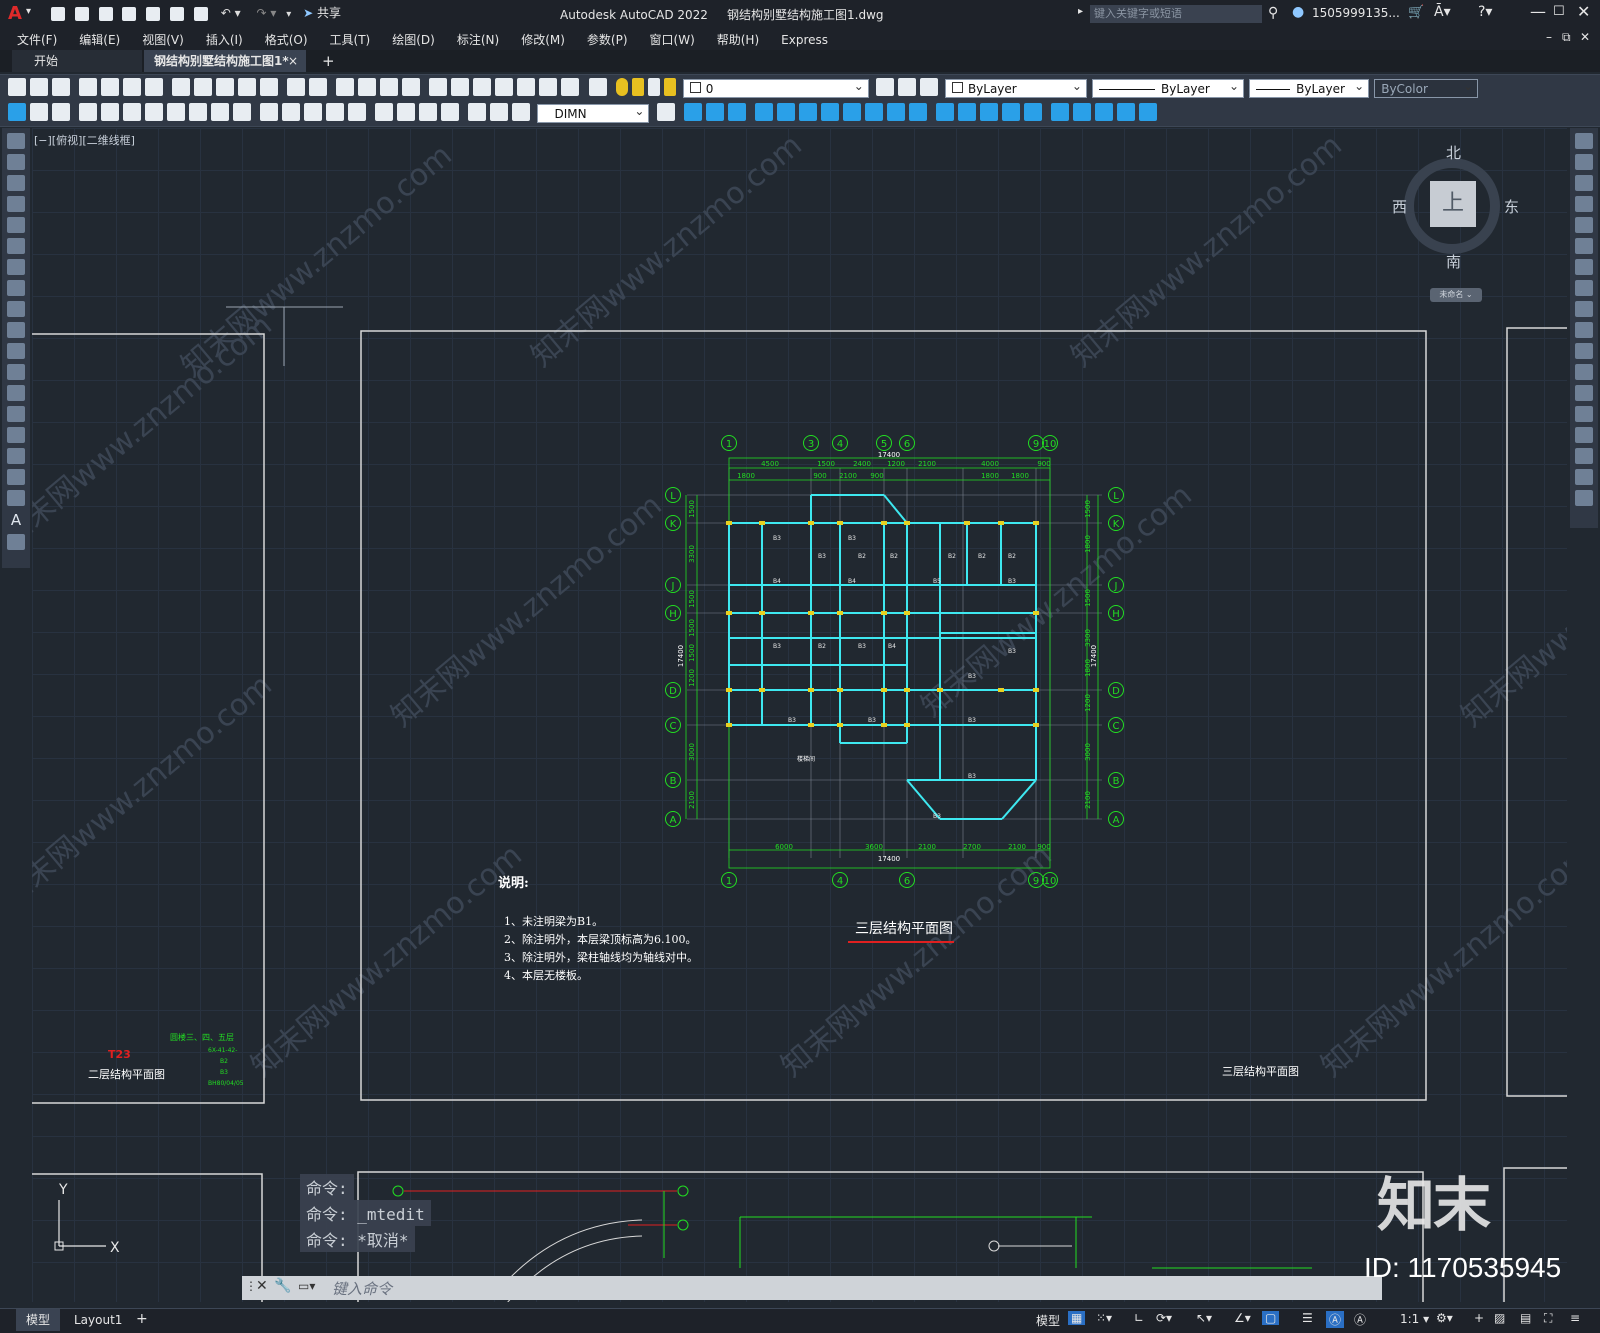  Describe the element at coordinates (1549, 37) in the screenshot. I see `doc-minimize-icon: –` at that location.